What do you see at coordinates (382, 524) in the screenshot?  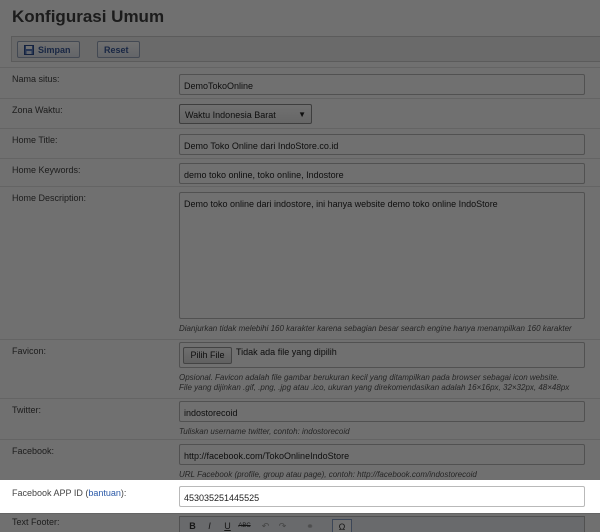 I see `footer-editor-toolbar: B I U ABC ↶ ↷ ⚭ Ω` at bounding box center [382, 524].